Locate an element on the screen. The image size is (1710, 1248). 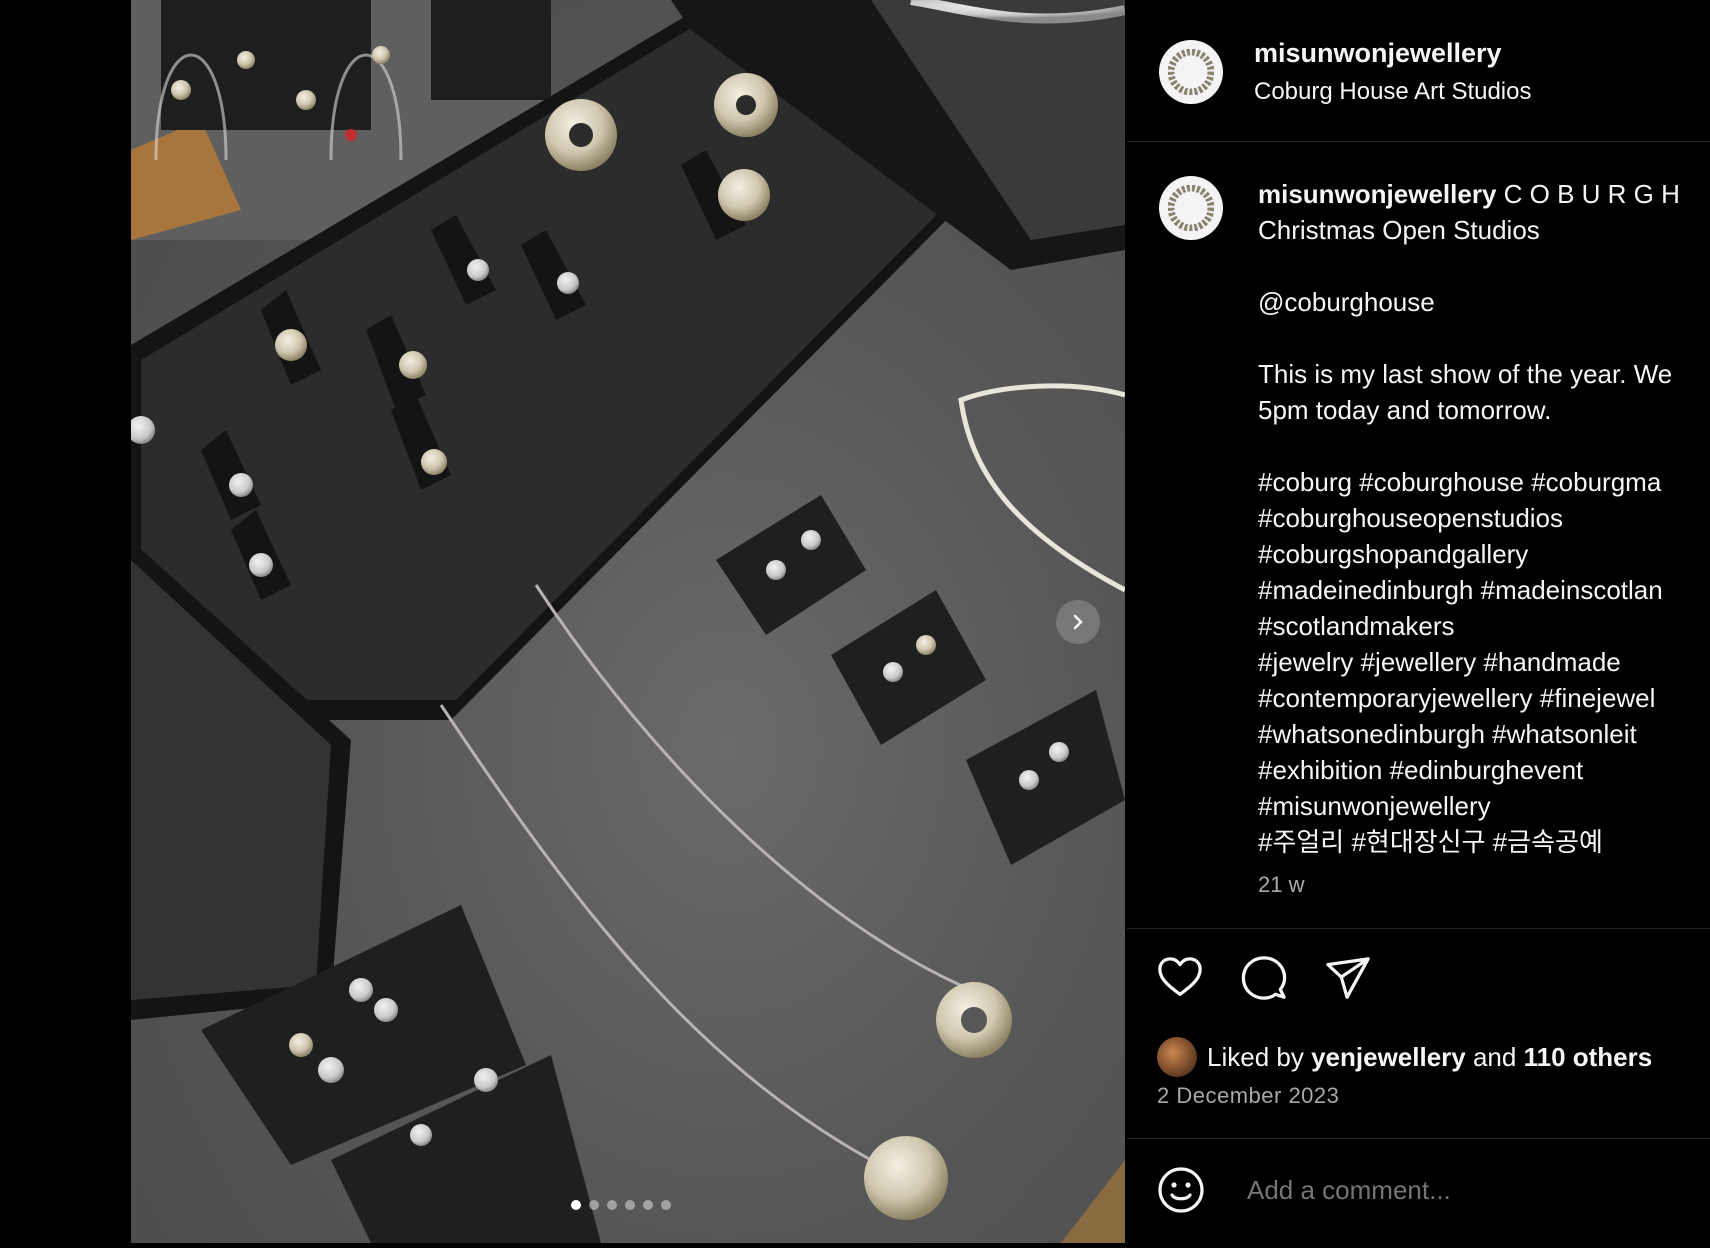
chevron-right-icon is located at coordinates (1078, 622).